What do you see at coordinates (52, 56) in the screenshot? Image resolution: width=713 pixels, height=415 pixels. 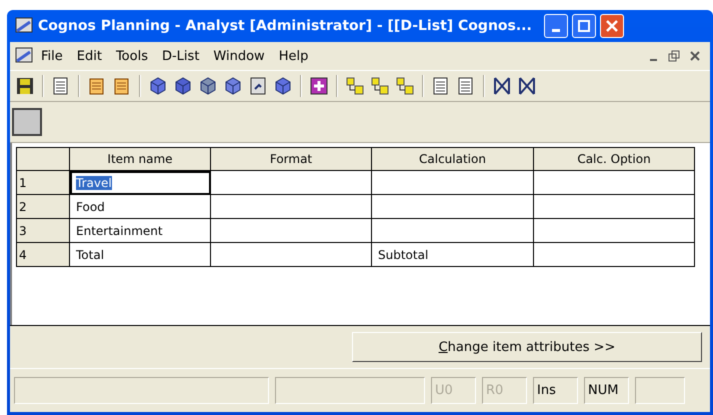 I see `menu-item: File` at bounding box center [52, 56].